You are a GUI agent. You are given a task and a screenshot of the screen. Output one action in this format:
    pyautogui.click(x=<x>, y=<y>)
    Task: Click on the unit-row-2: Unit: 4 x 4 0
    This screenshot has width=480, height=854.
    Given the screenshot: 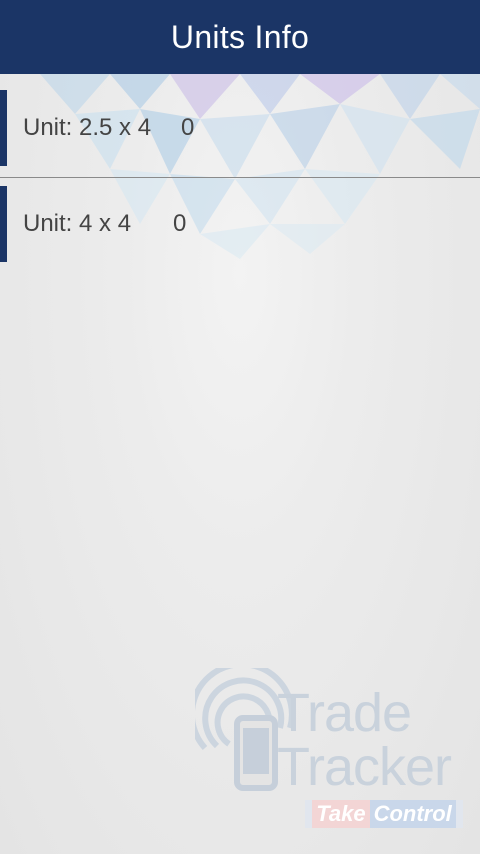 What is the action you would take?
    pyautogui.click(x=240, y=224)
    